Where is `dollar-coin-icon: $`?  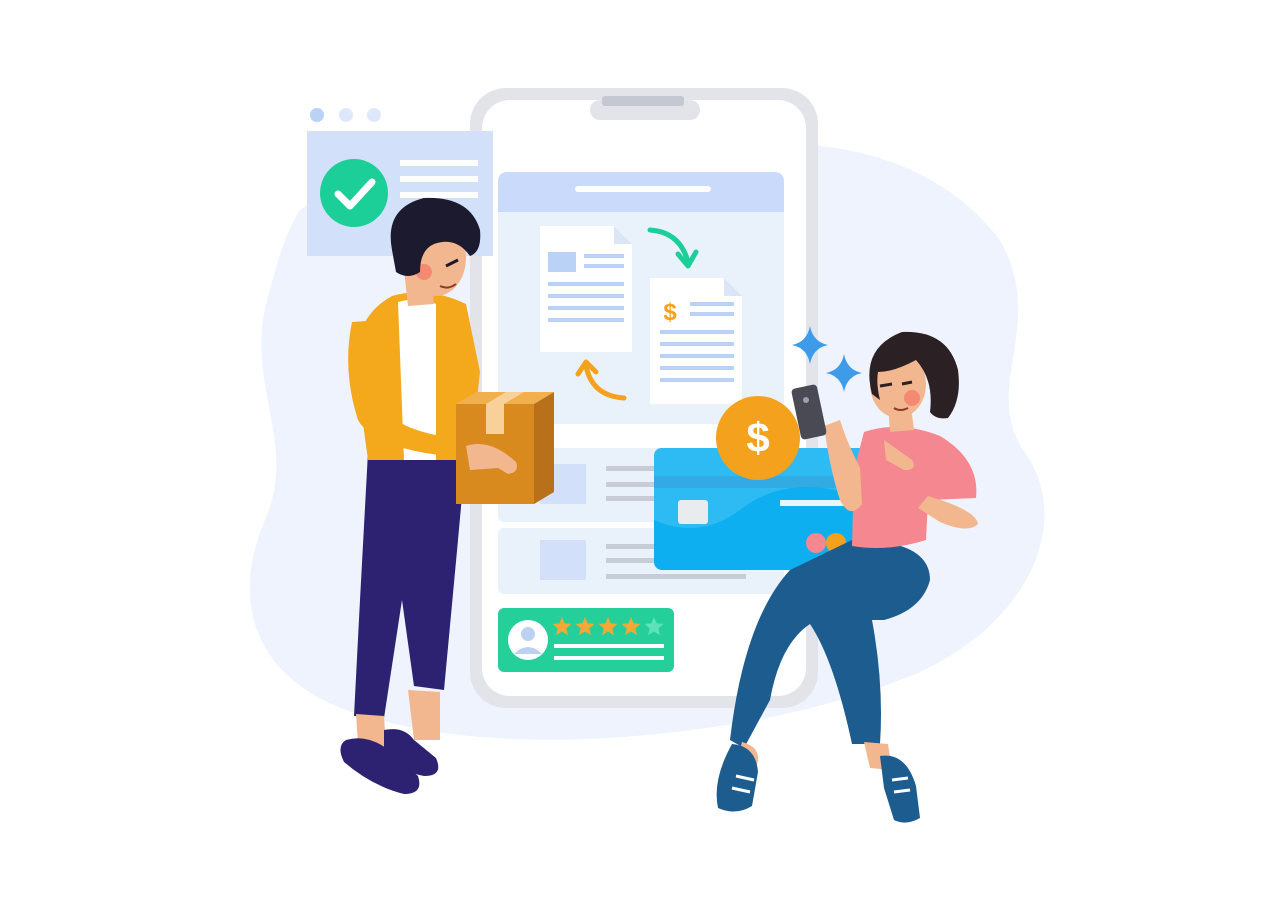 dollar-coin-icon: $ is located at coordinates (758, 438).